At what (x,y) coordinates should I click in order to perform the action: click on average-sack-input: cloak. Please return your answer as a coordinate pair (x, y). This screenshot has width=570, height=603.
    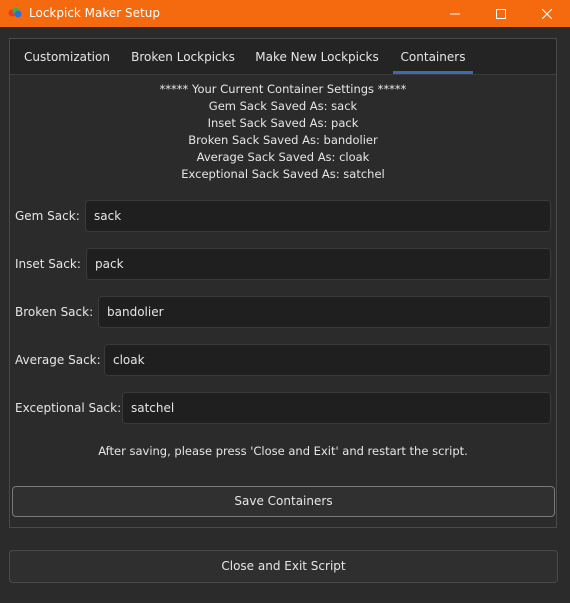
    Looking at the image, I should click on (327, 360).